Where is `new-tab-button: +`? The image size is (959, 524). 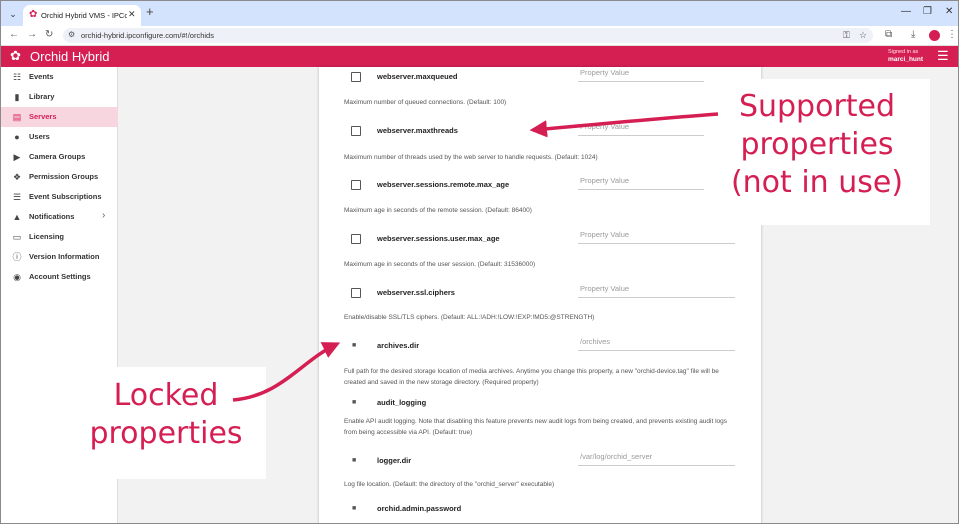
new-tab-button: + is located at coordinates (150, 12).